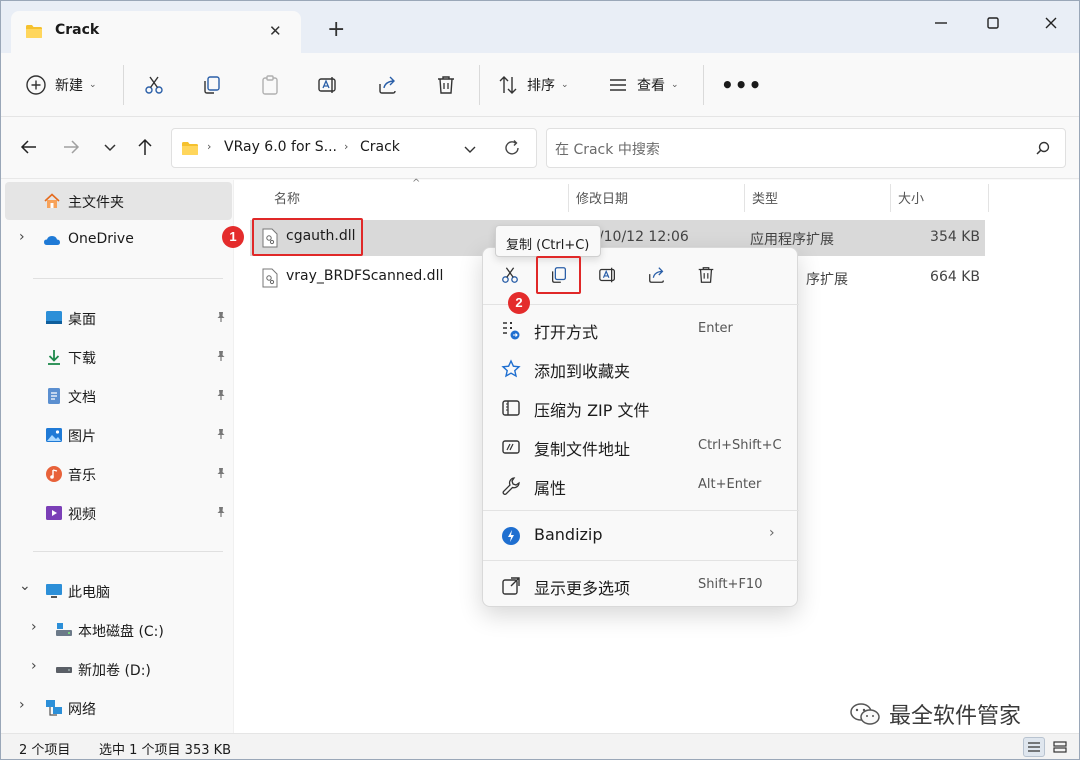 The width and height of the screenshot is (1080, 760). Describe the element at coordinates (154, 85) in the screenshot. I see `cut-button` at that location.